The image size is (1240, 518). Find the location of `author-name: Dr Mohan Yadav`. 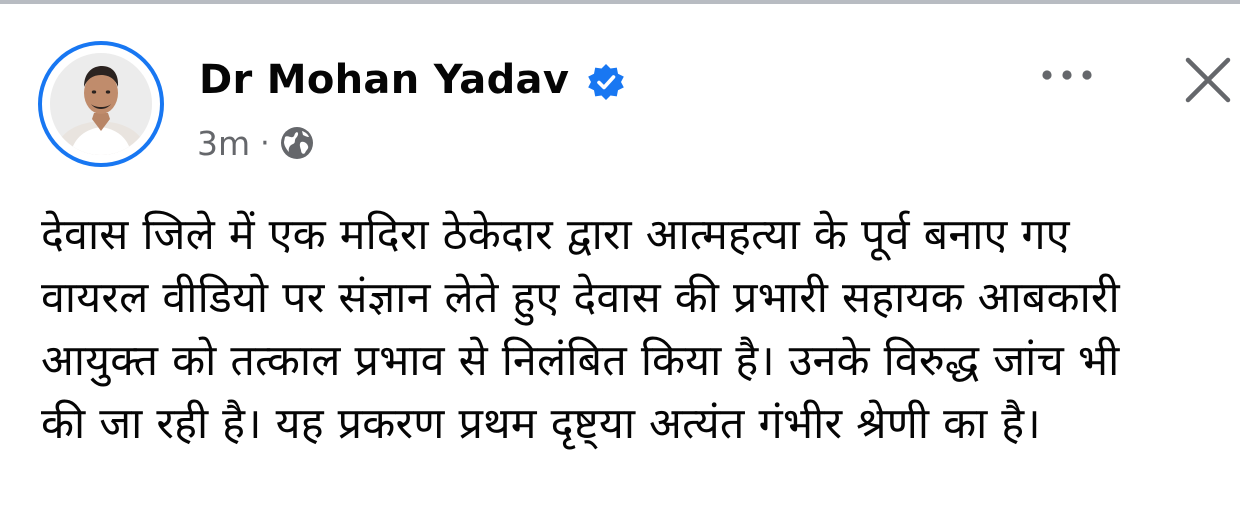

author-name: Dr Mohan Yadav is located at coordinates (384, 80).